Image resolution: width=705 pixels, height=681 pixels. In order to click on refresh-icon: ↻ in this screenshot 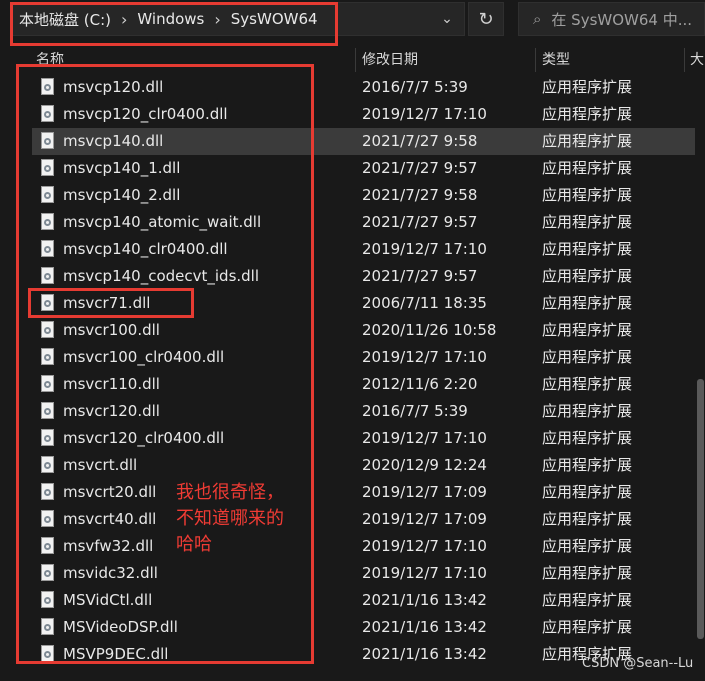, I will do `click(486, 19)`.